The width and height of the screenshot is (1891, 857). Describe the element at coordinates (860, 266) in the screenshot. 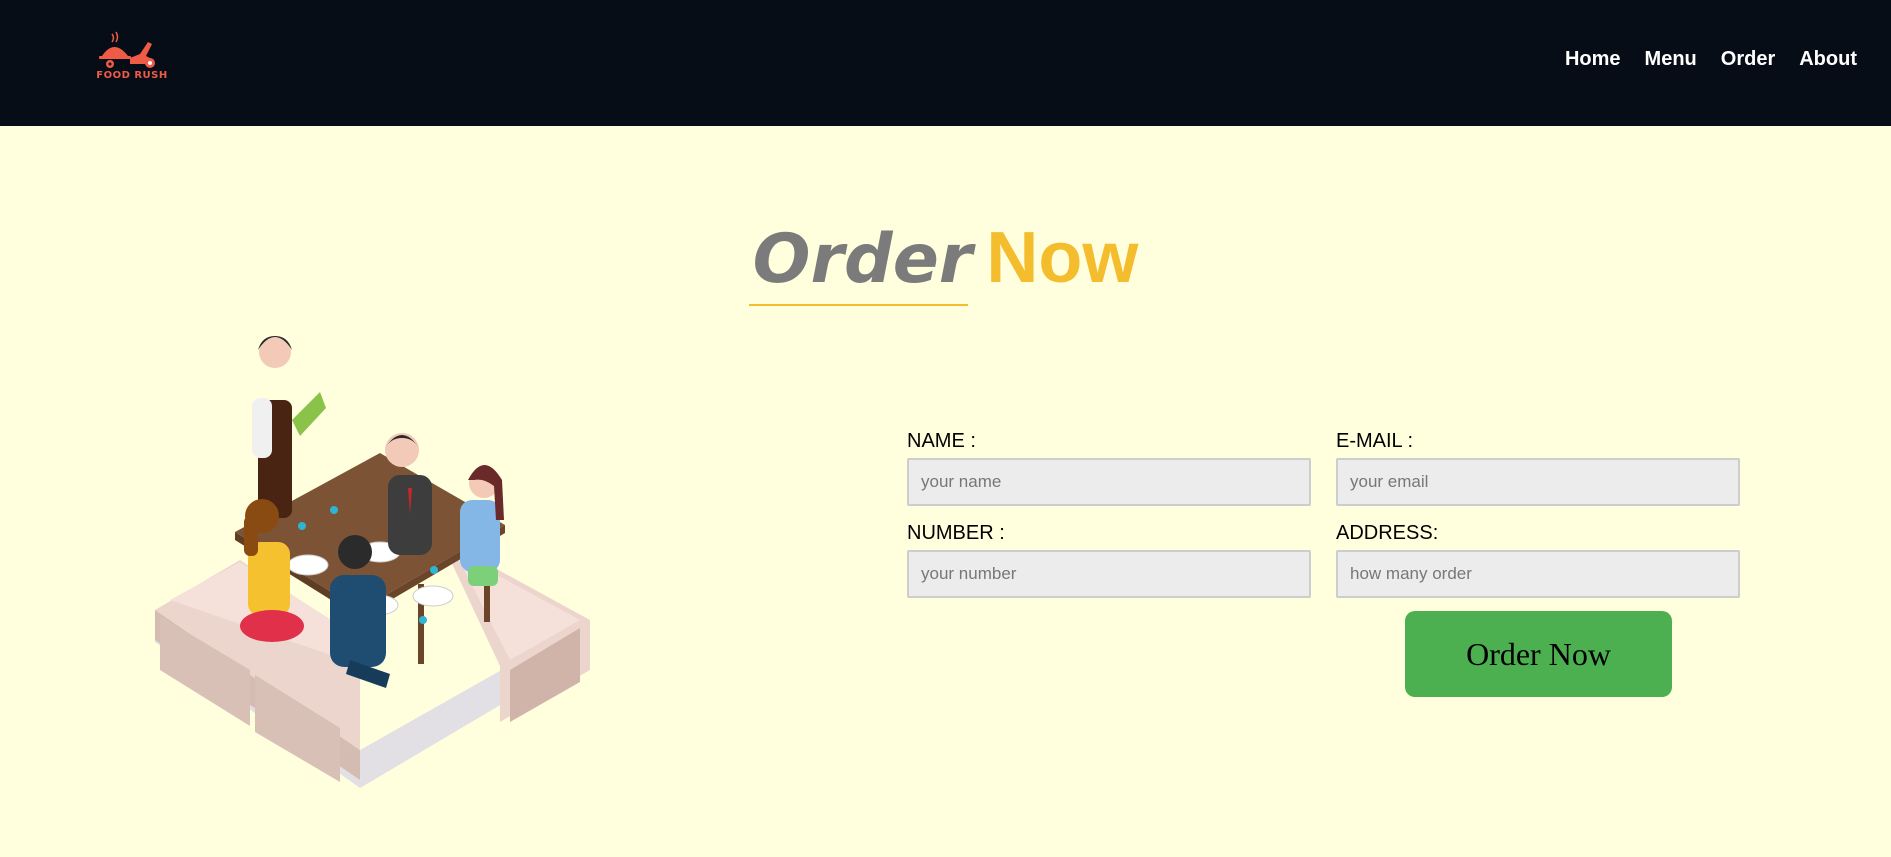

I see `title-word-order: Order` at that location.